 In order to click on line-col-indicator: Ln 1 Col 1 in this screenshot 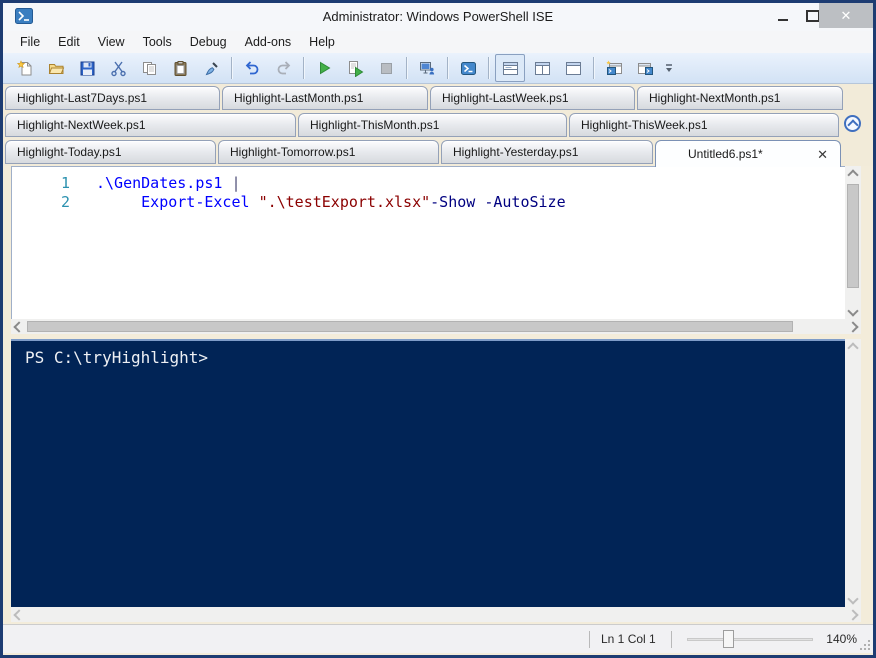, I will do `click(628, 639)`.